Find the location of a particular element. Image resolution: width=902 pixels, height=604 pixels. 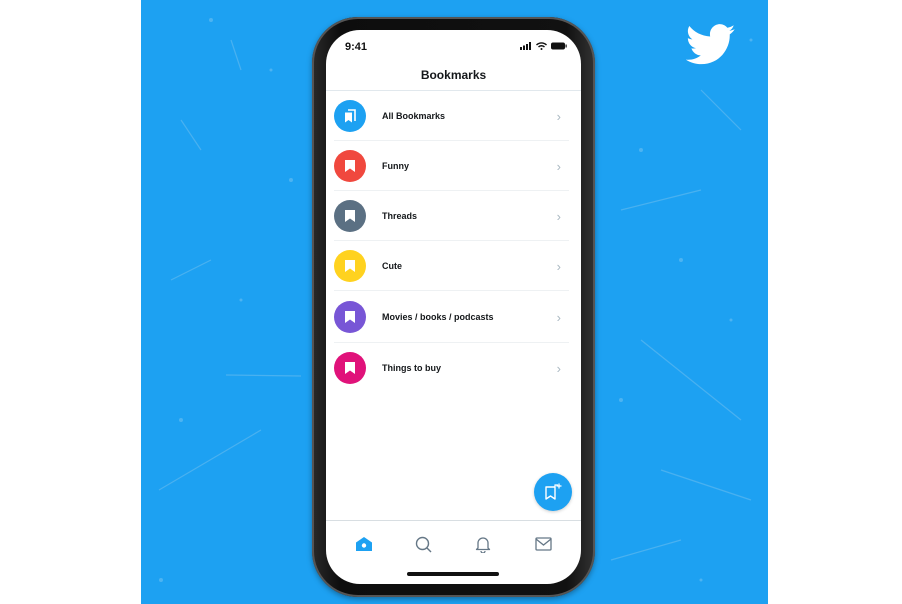

tab-search is located at coordinates (424, 544).